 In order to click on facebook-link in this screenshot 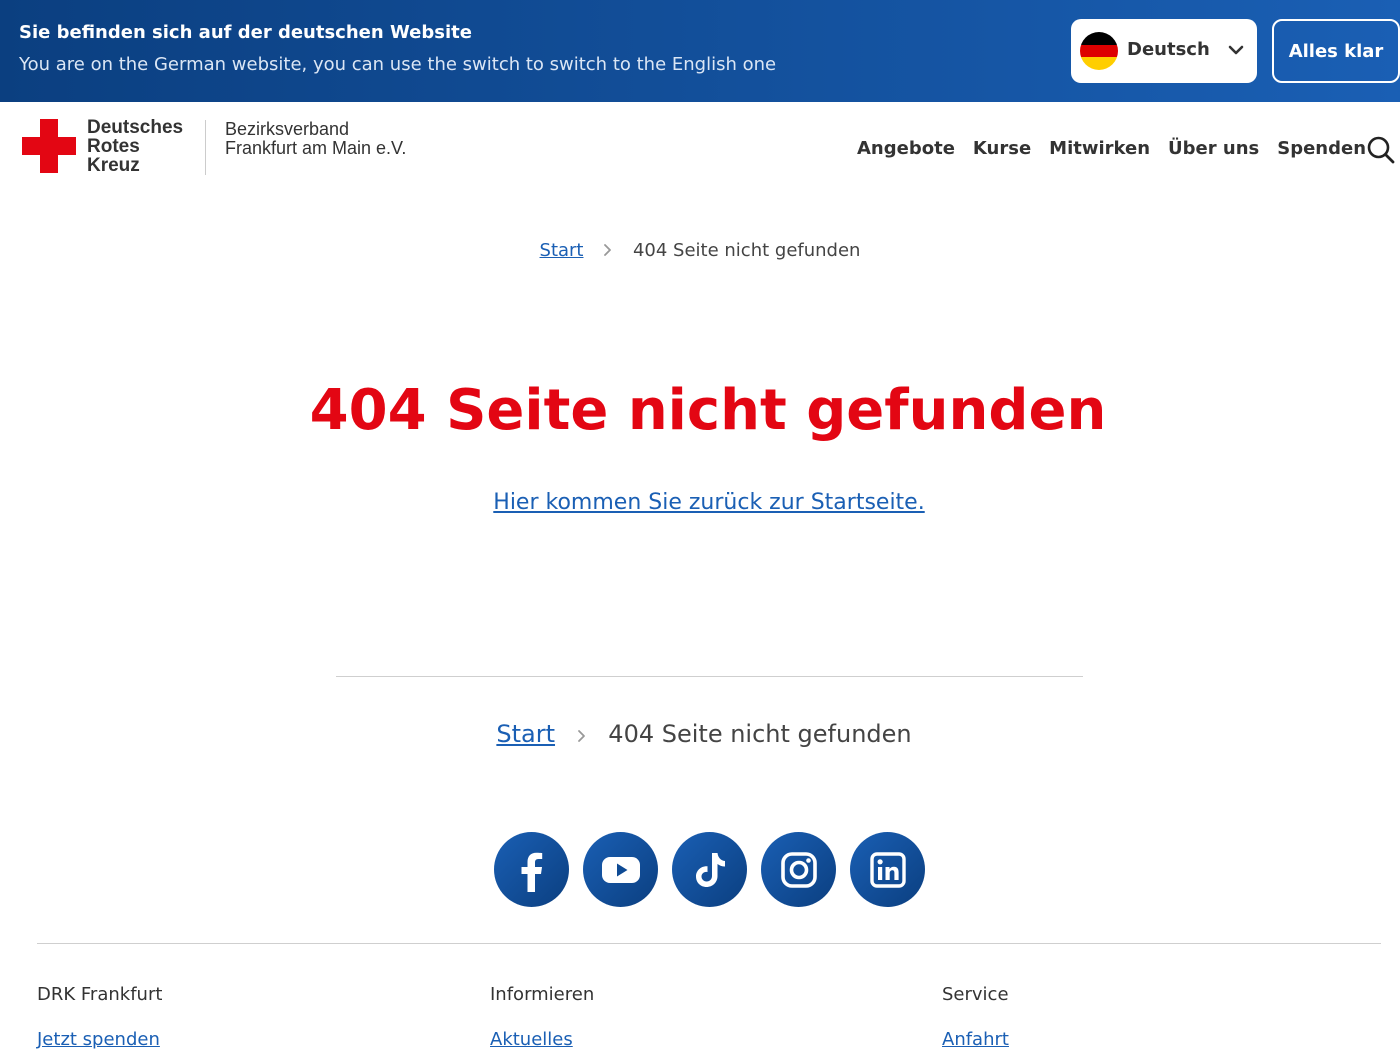, I will do `click(531, 869)`.